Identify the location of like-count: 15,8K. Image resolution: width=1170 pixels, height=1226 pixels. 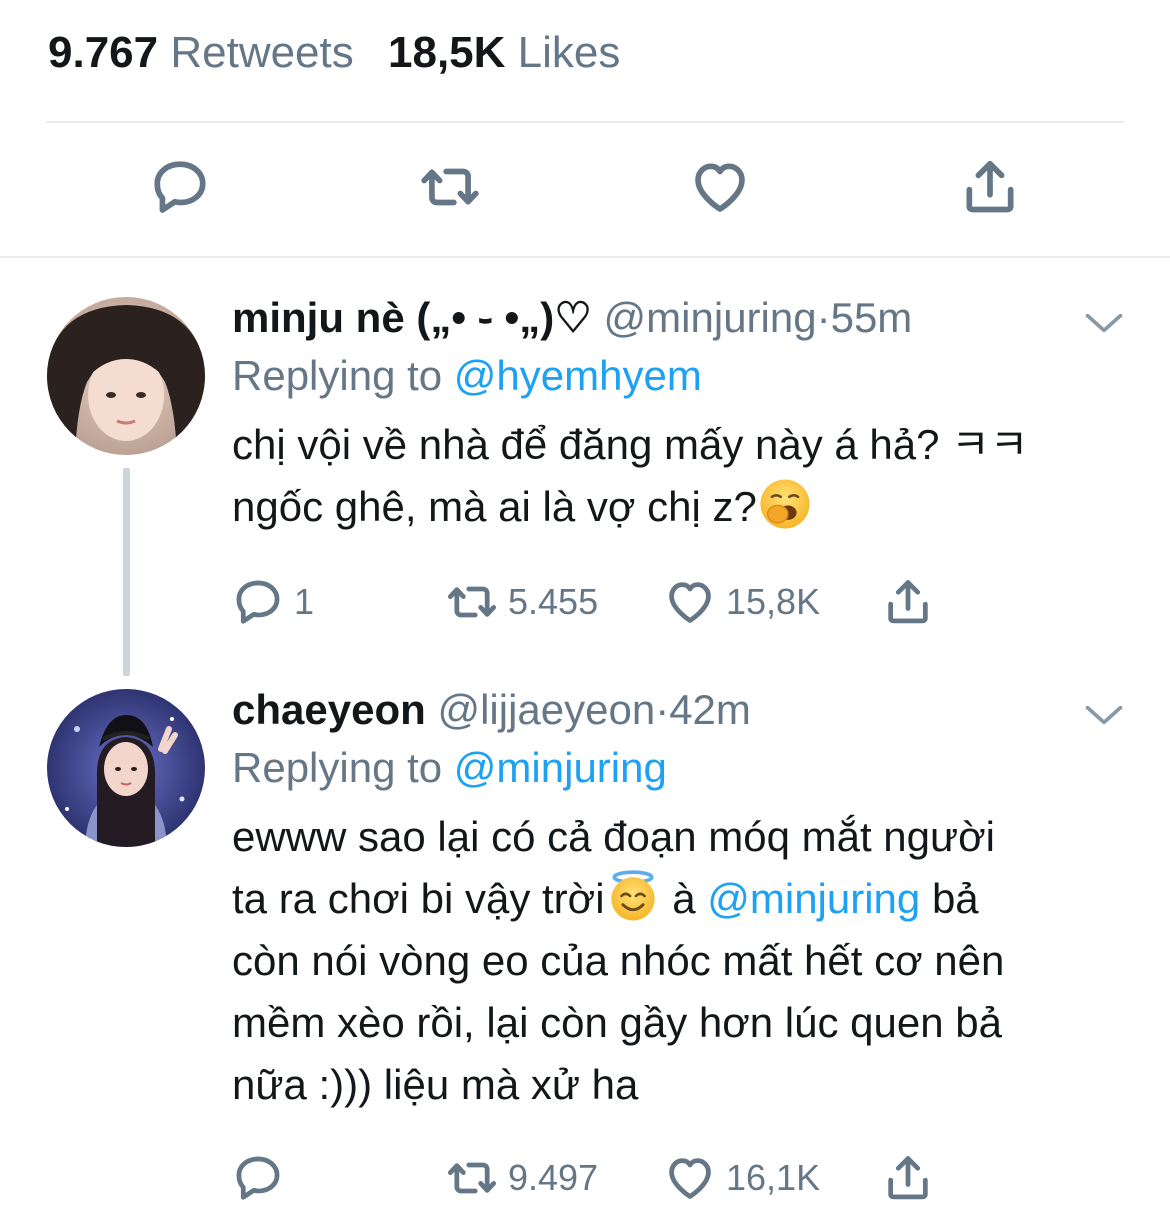
(773, 601).